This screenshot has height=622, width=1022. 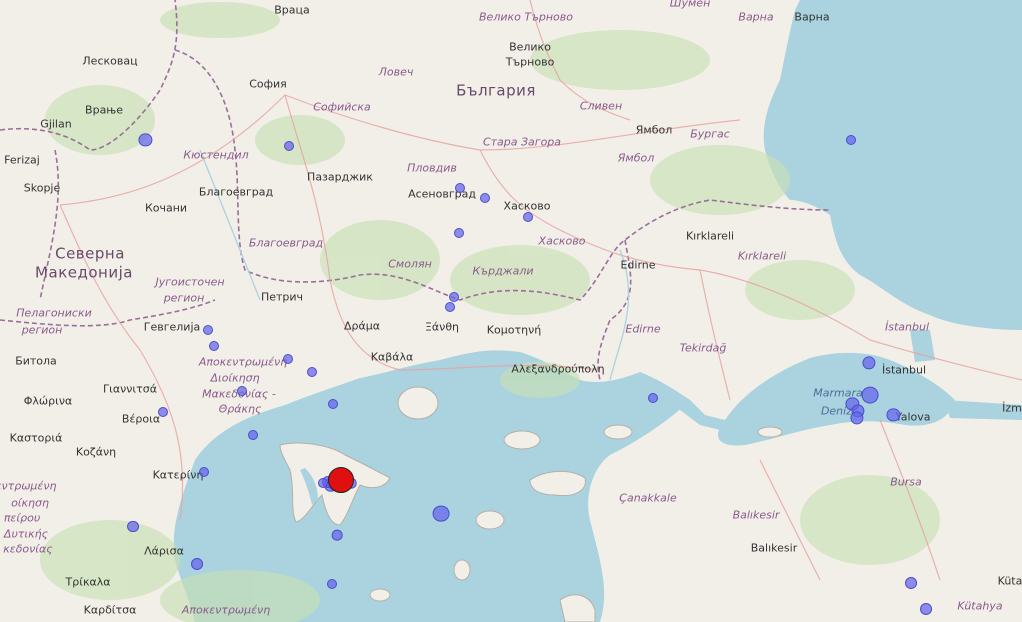 What do you see at coordinates (442, 194) in the screenshot?
I see `map-label-city: Асеновград` at bounding box center [442, 194].